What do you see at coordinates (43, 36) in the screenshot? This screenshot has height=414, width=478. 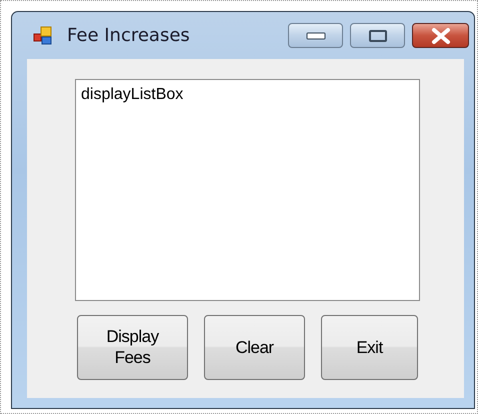 I see `app-icon` at bounding box center [43, 36].